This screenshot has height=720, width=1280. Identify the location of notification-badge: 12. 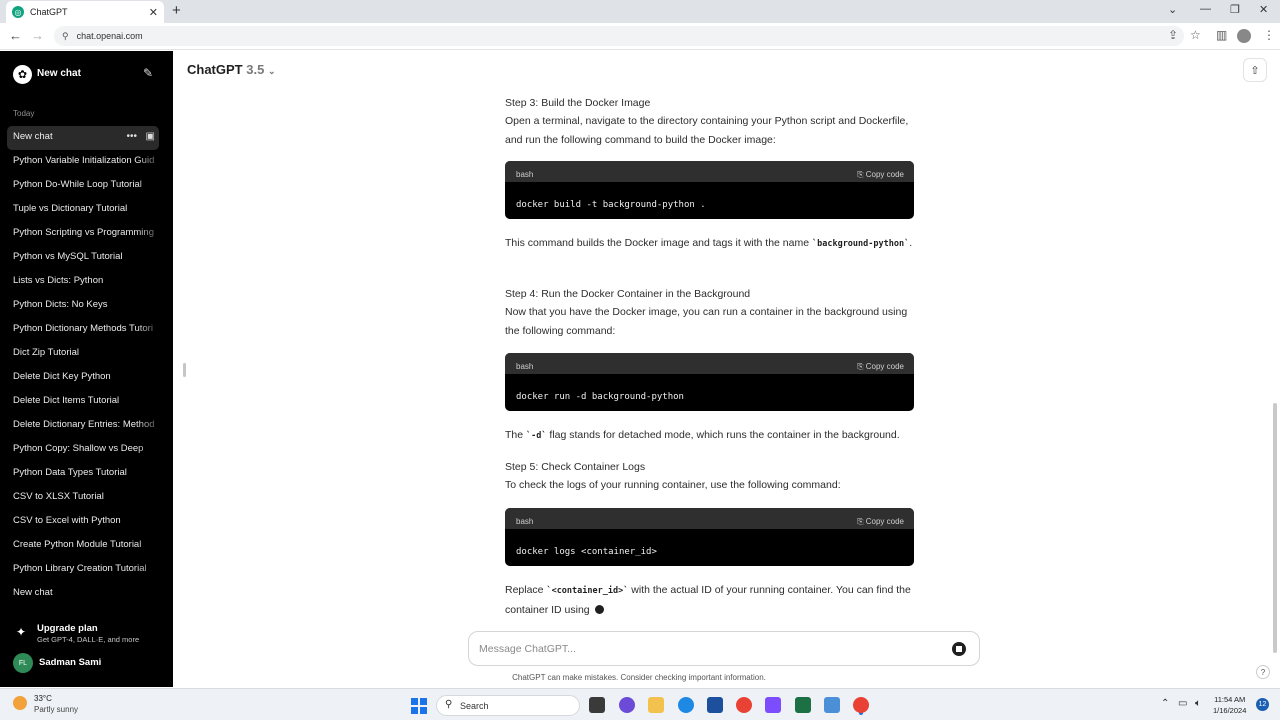
(1262, 704).